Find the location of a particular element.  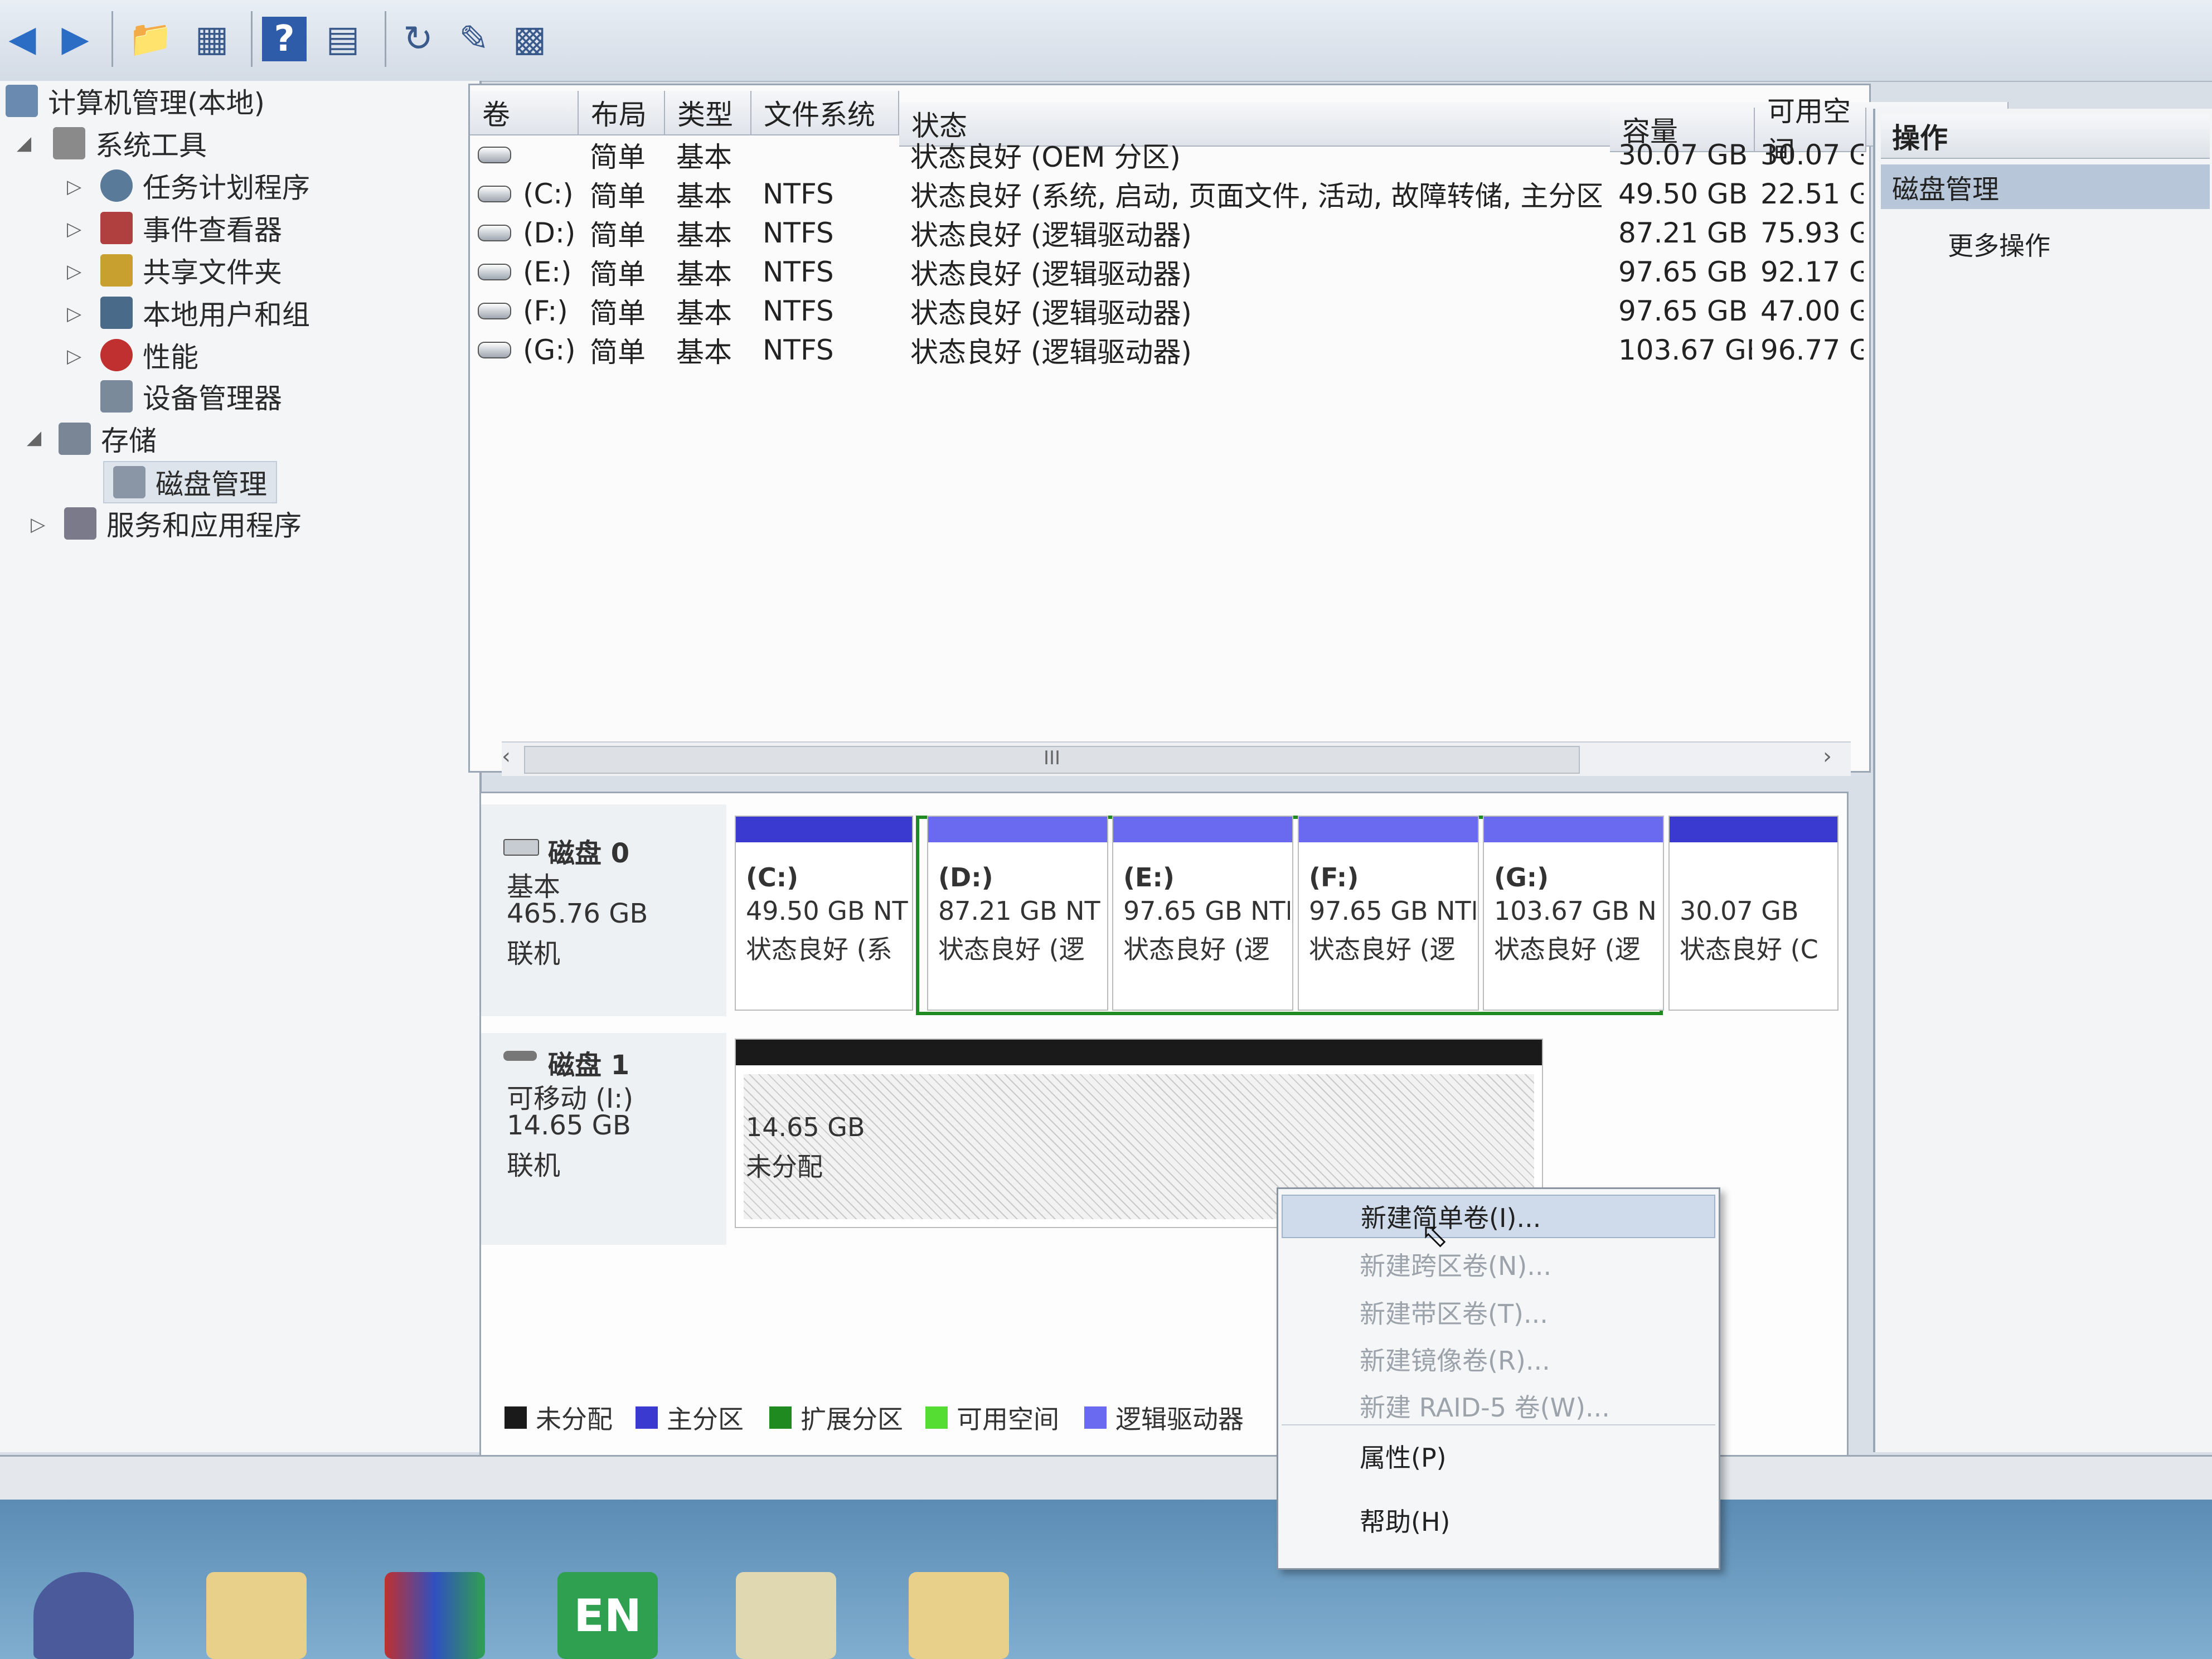

tree-item-event-viewer: 事件查看器 is located at coordinates (191, 228).